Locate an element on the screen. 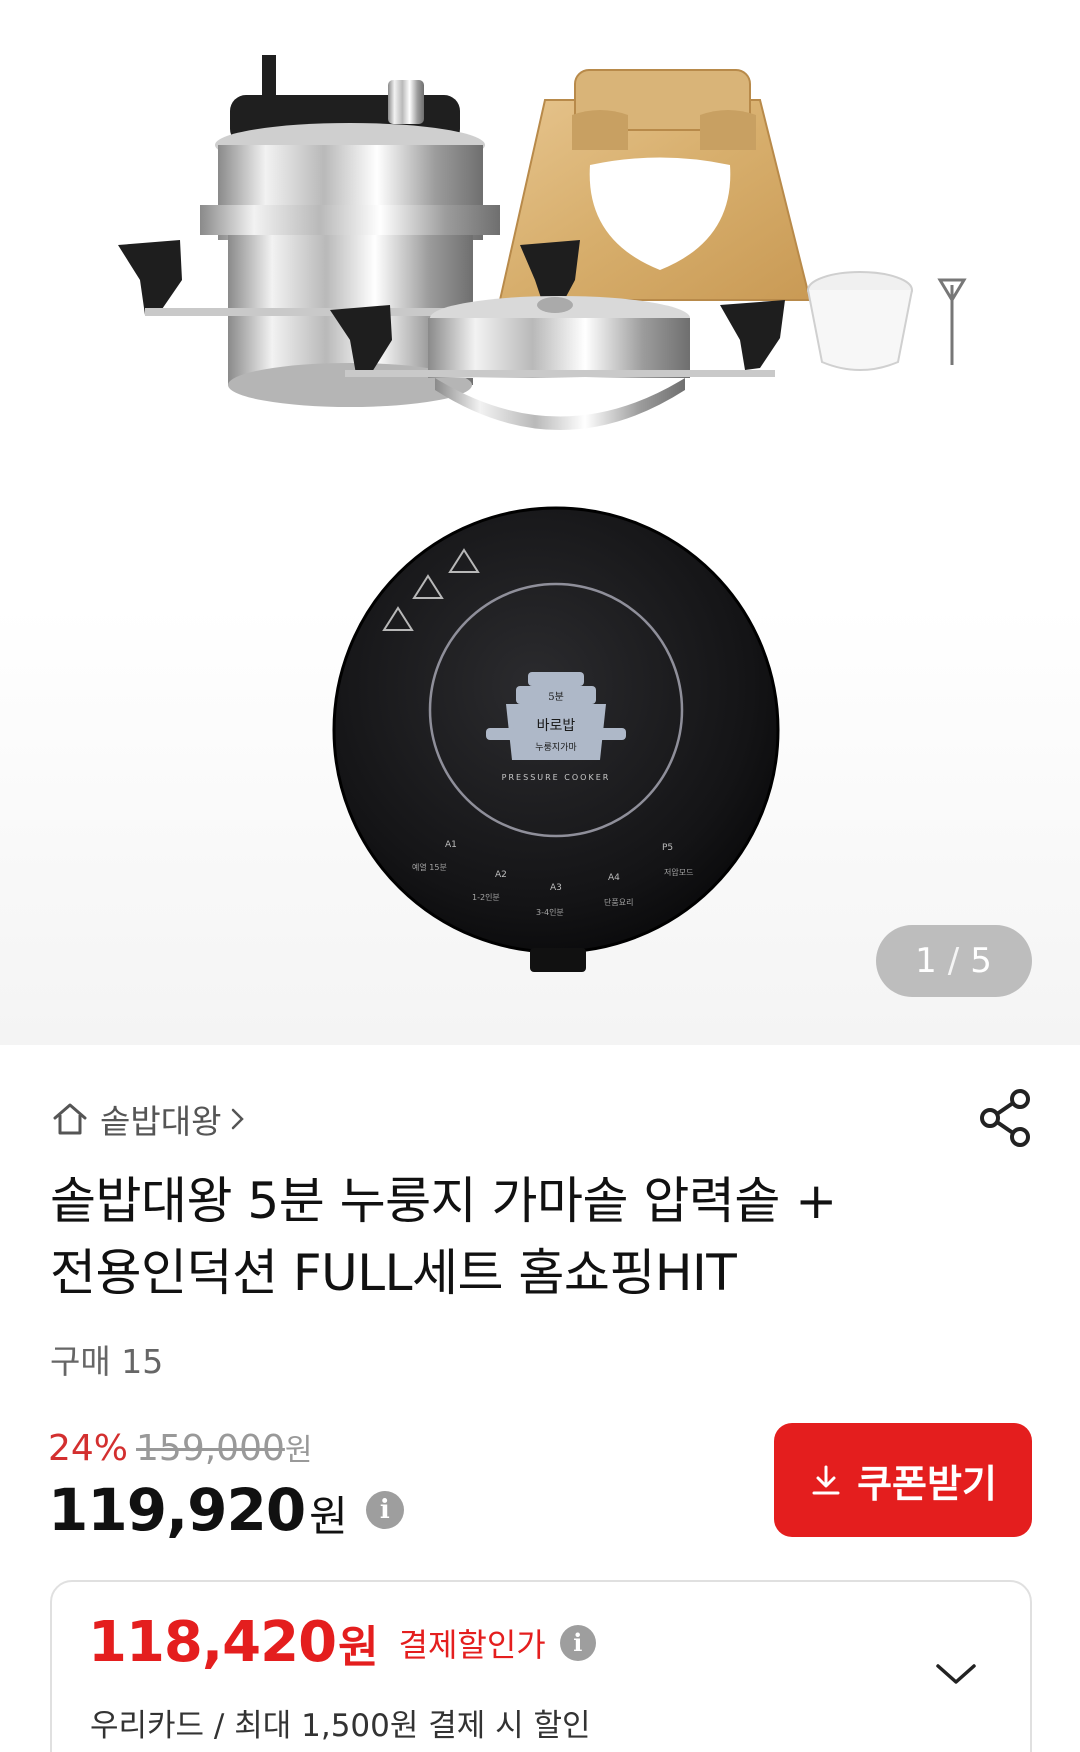 The image size is (1080, 1752). share-icon is located at coordinates (1006, 1118).